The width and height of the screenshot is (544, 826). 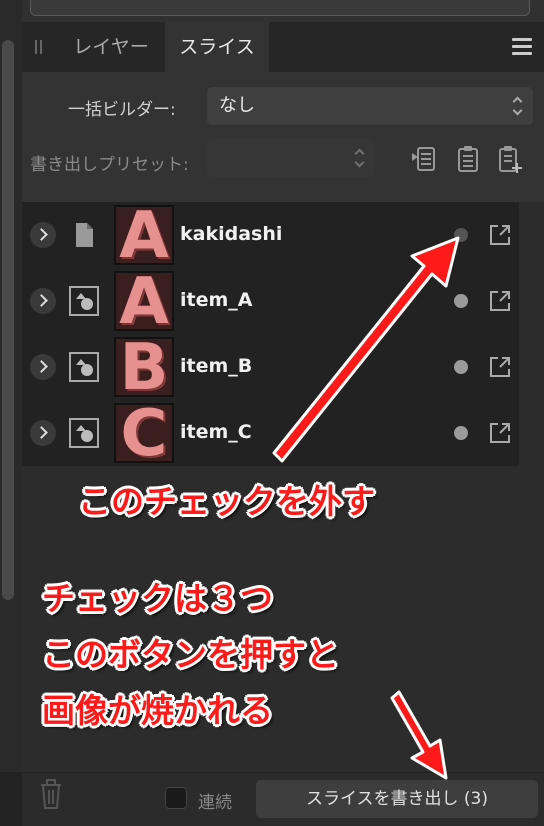 I want to click on previous-panel-field, so click(x=280, y=8).